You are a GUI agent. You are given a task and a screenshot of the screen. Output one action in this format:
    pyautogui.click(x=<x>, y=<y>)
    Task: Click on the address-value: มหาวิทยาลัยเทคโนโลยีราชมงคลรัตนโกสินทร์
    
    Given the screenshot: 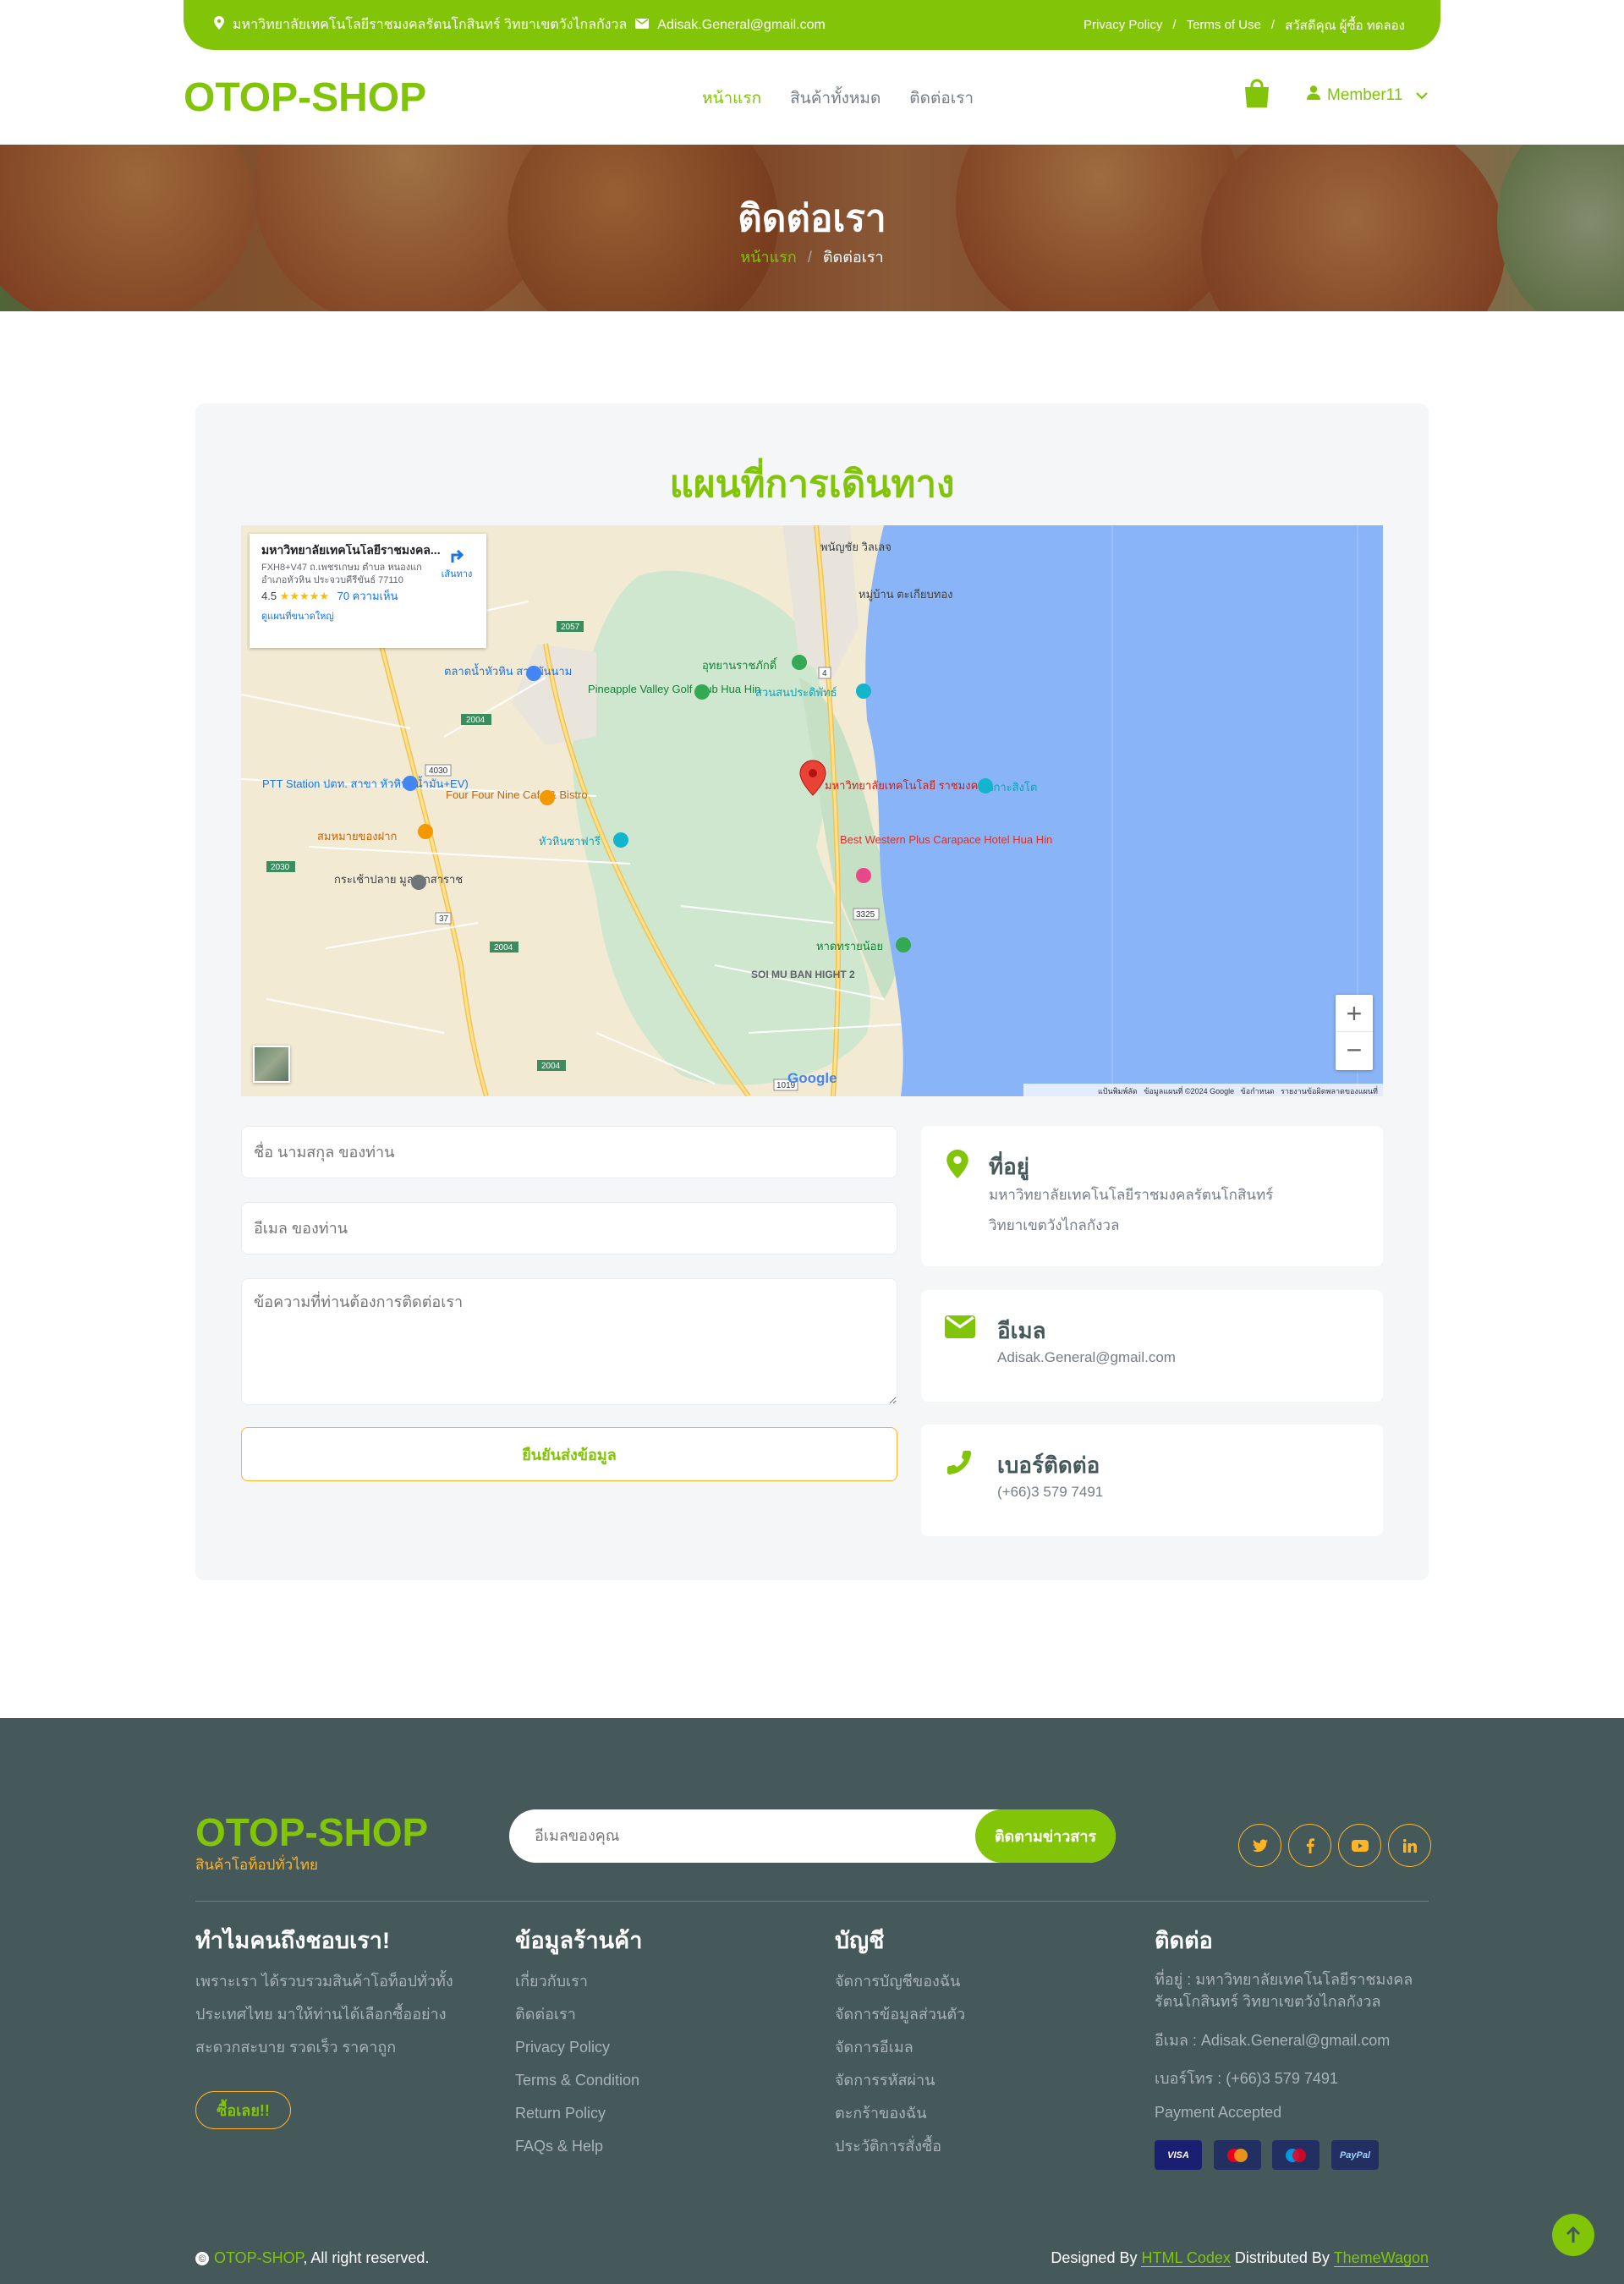 What is the action you would take?
    pyautogui.click(x=1131, y=1195)
    